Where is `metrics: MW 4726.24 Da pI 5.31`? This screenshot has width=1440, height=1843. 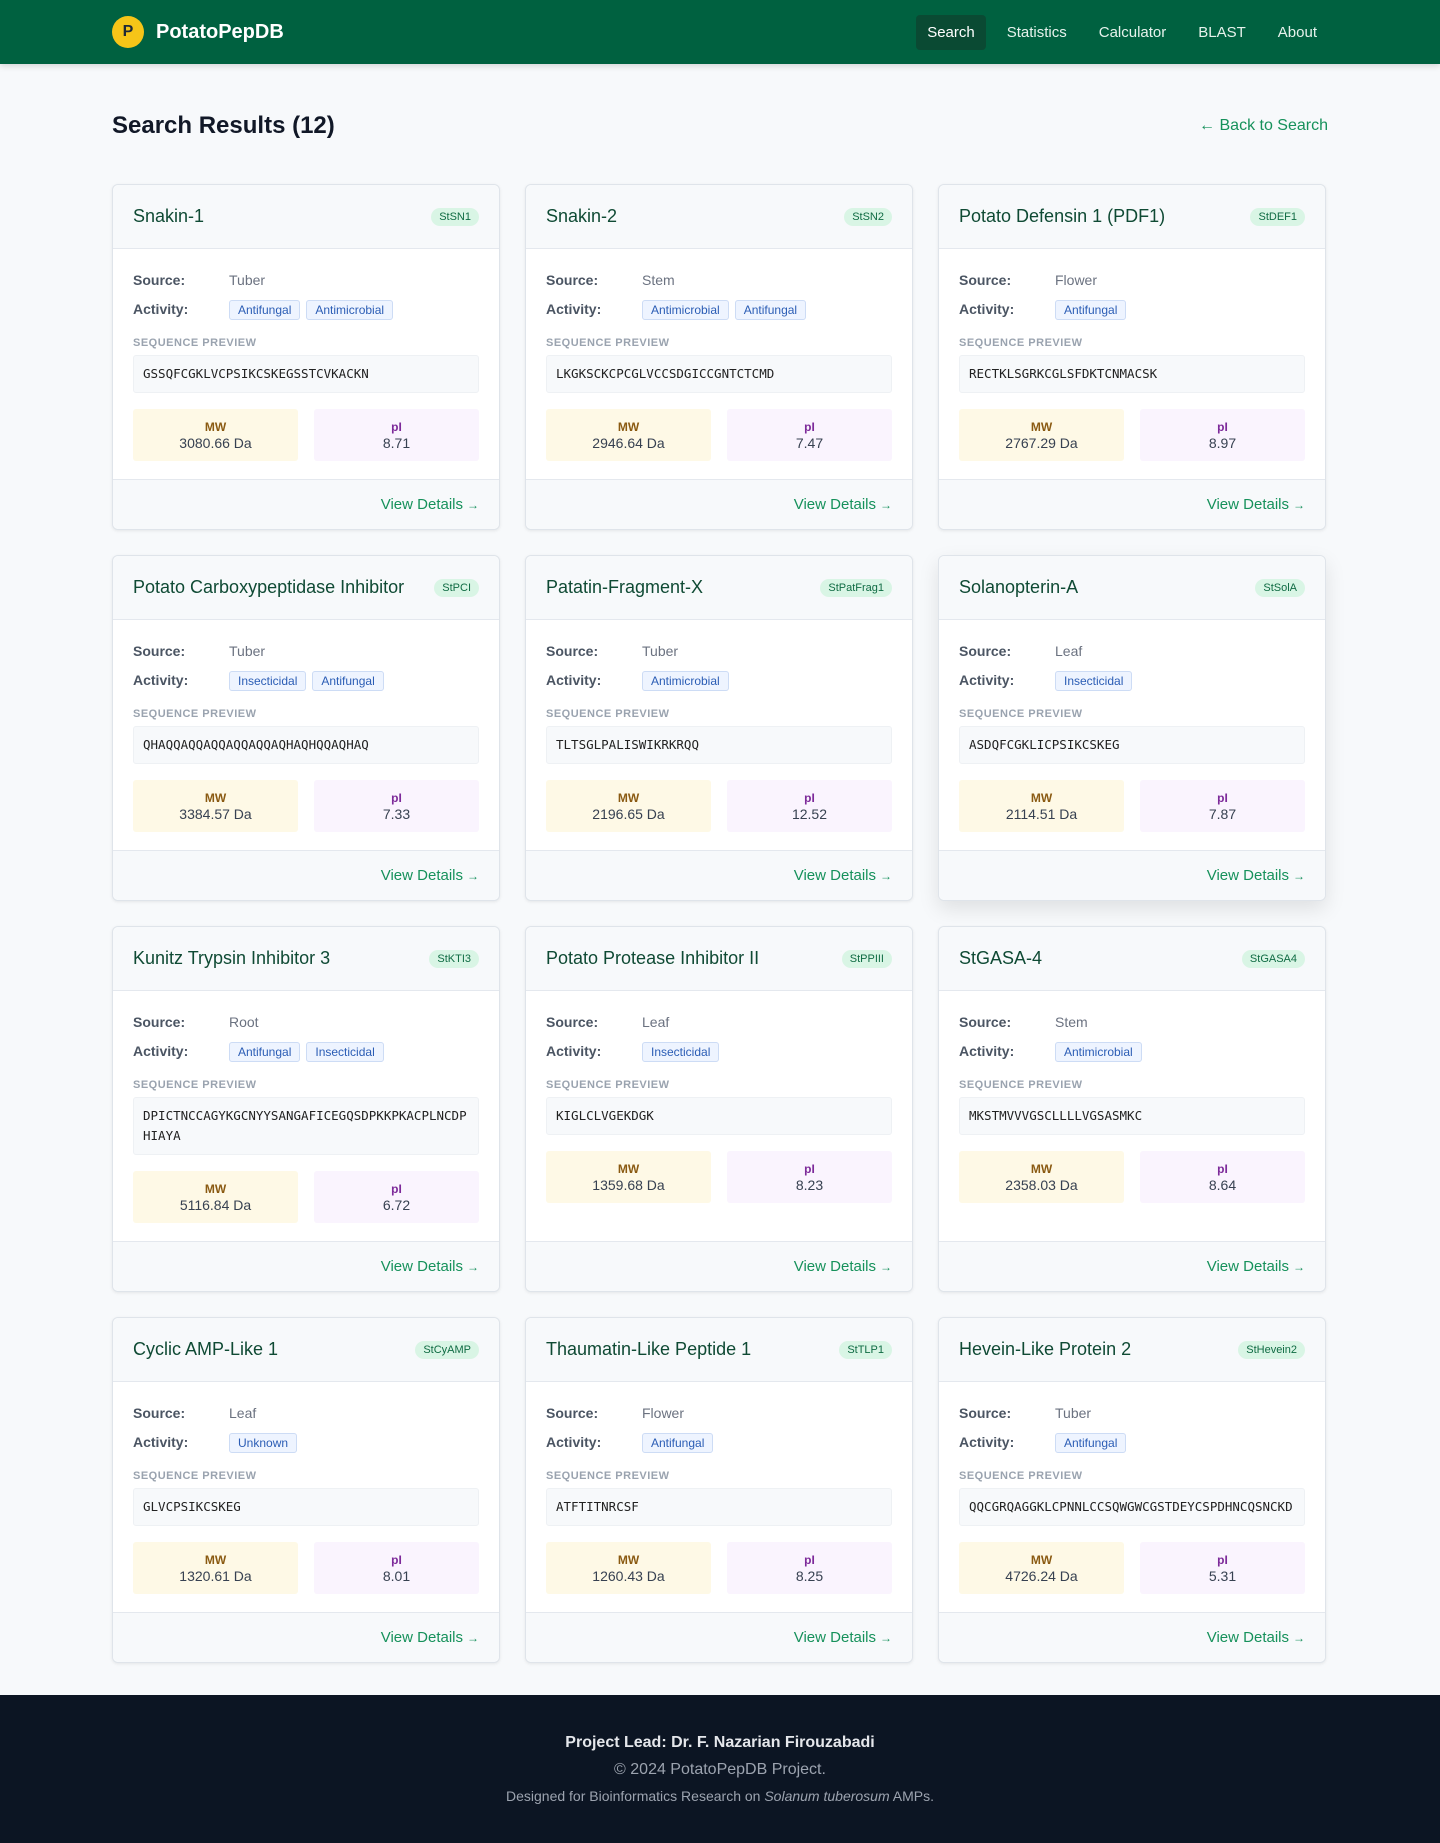 metrics: MW 4726.24 Da pI 5.31 is located at coordinates (1132, 1568).